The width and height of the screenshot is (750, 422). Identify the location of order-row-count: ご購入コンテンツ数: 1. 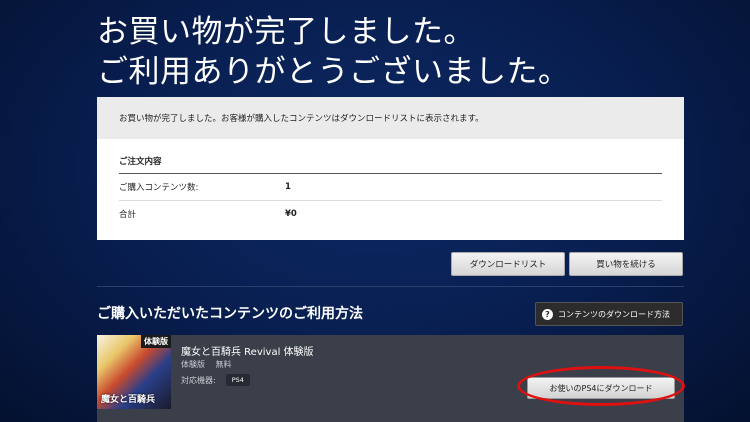
(390, 187).